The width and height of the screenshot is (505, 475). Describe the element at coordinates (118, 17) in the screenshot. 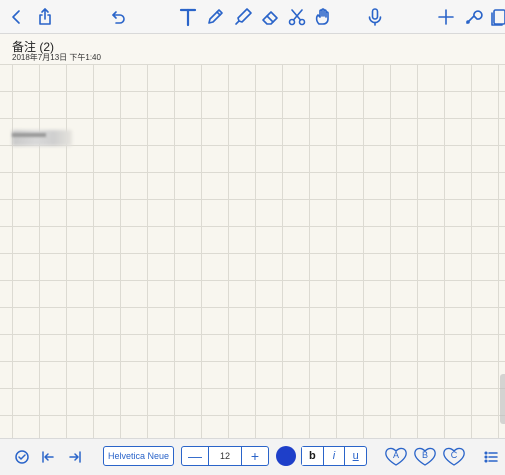

I see `undo-icon` at that location.